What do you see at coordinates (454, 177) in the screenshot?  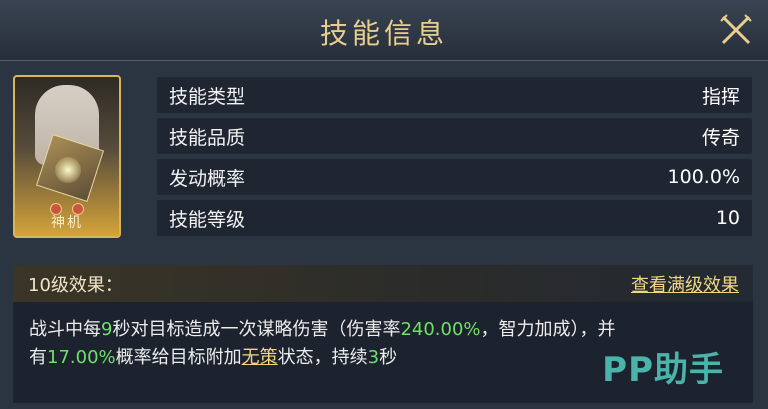 I see `attribute-row-trigger-rate: 发动概率 100.0%` at bounding box center [454, 177].